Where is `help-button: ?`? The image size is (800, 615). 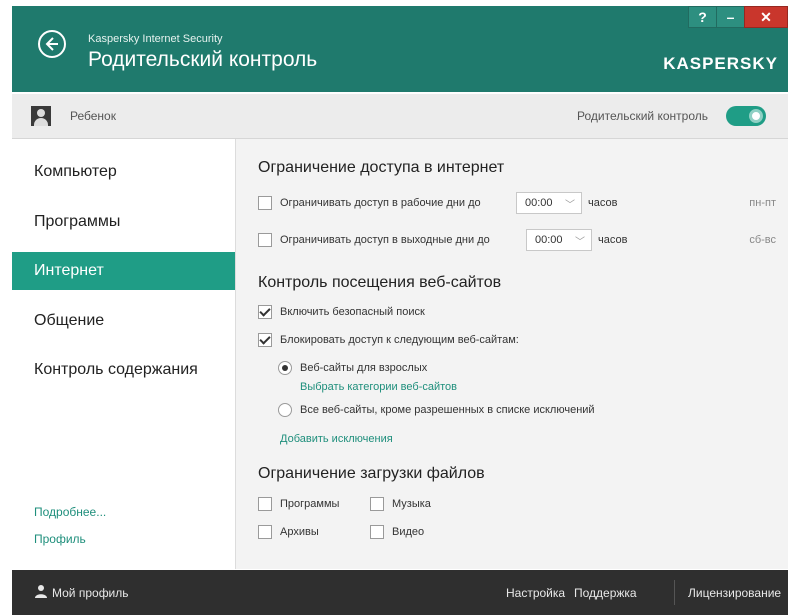
help-button: ? is located at coordinates (702, 17).